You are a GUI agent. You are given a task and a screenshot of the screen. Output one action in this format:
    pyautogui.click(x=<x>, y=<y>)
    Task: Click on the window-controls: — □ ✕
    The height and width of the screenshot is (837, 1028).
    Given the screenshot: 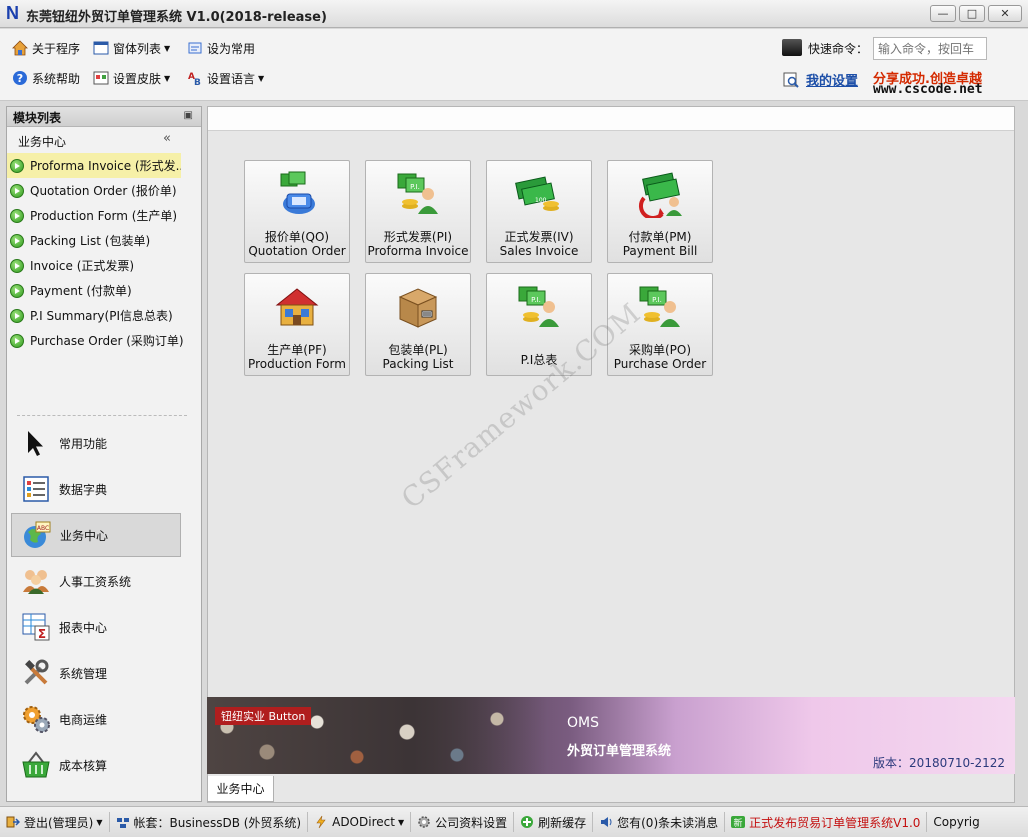 What is the action you would take?
    pyautogui.click(x=976, y=13)
    